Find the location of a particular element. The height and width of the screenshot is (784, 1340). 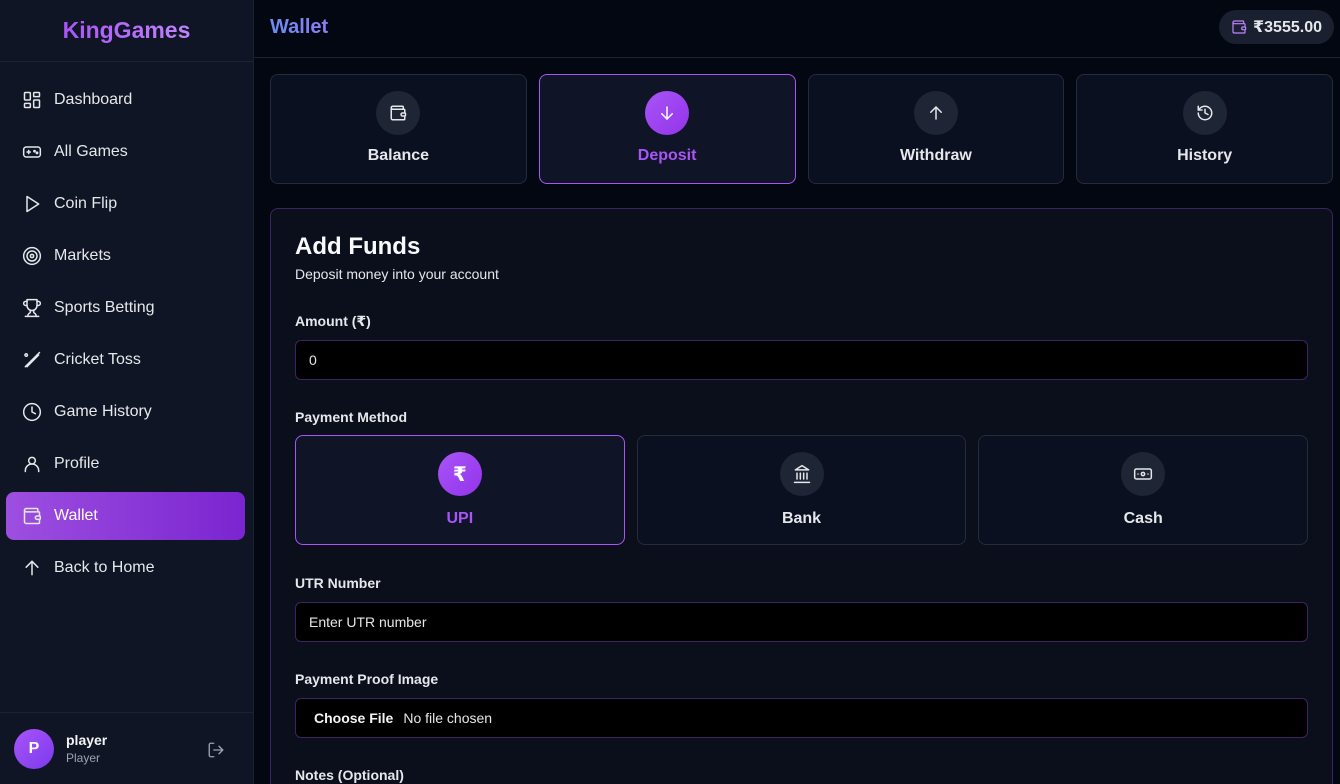

sidebar-item-back-to-home: Back to Home is located at coordinates (125, 568).